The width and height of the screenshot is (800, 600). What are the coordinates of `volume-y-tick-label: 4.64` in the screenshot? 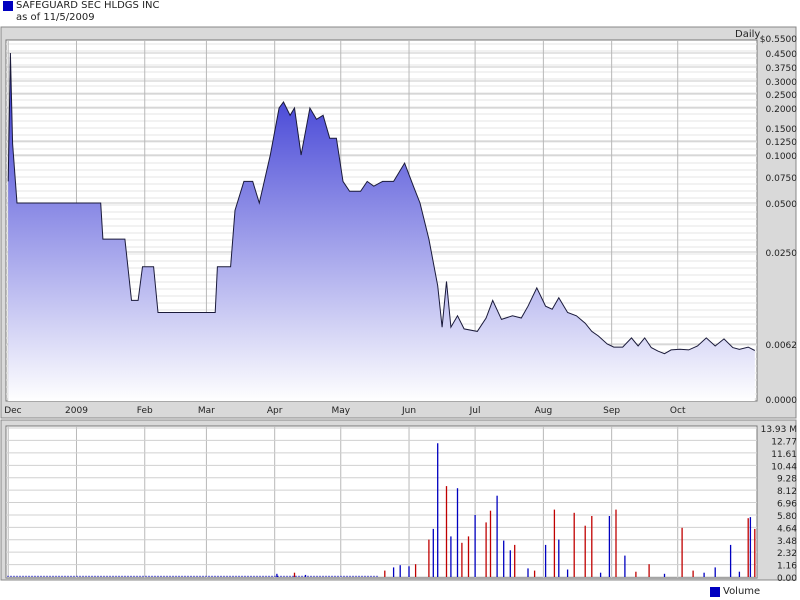 It's located at (787, 529).